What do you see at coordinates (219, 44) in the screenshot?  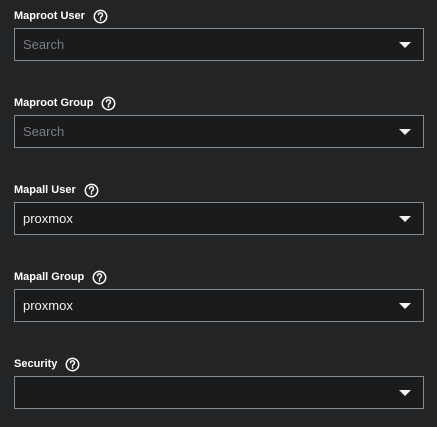 I see `maproot-user-select: Search` at bounding box center [219, 44].